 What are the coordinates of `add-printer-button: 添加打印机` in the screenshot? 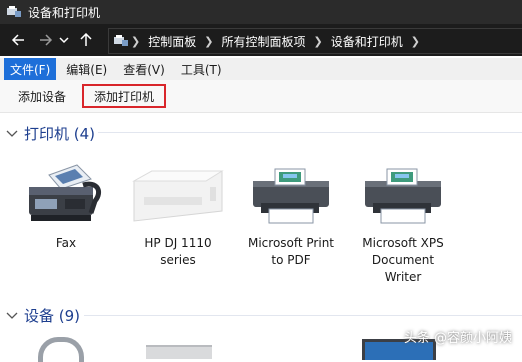 It's located at (124, 96).